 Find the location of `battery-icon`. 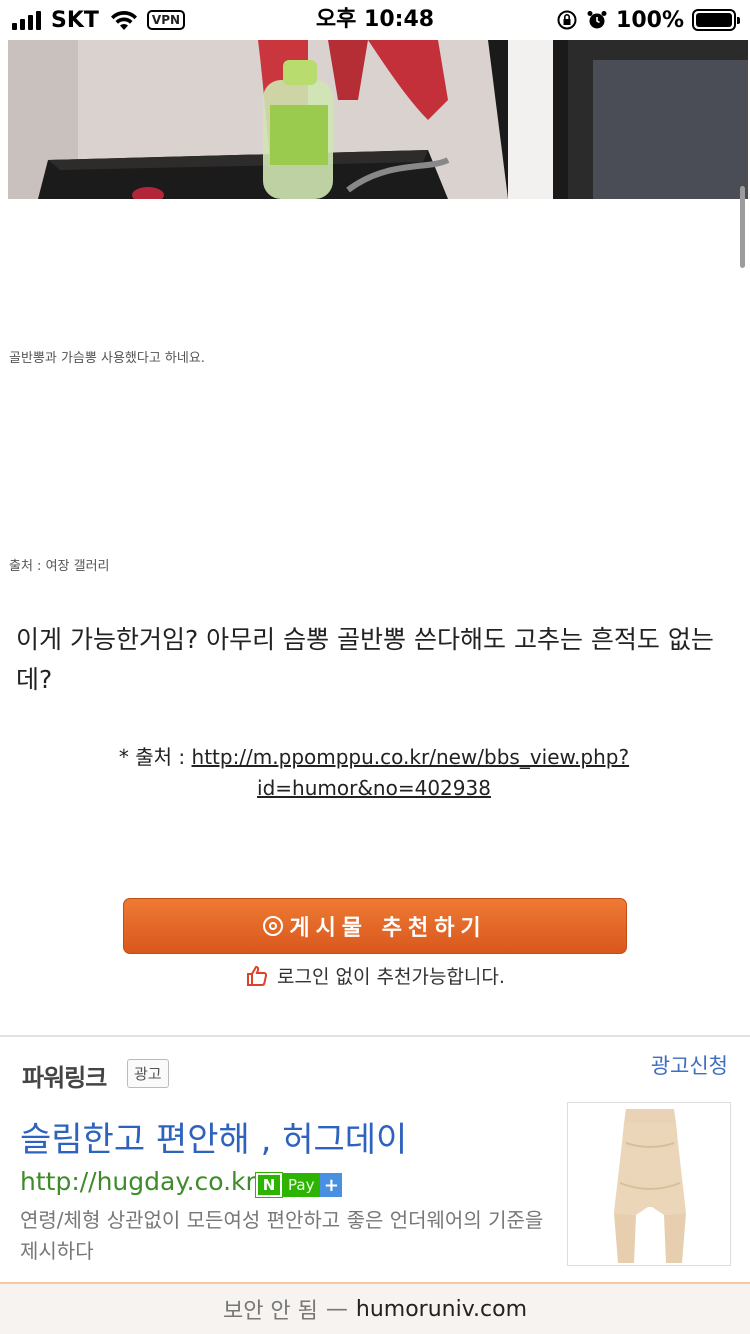

battery-icon is located at coordinates (716, 20).